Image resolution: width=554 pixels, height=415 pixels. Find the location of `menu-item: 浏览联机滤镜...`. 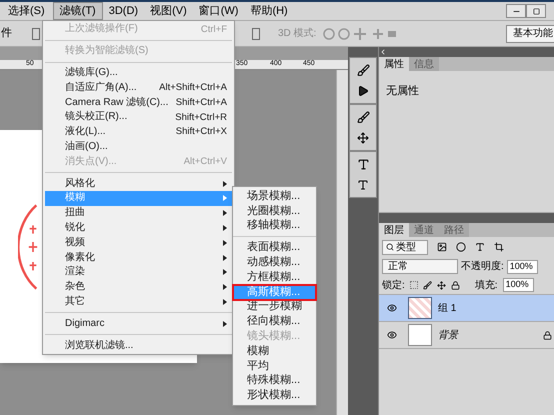

menu-item: 浏览联机滤镜... is located at coordinates (138, 345).